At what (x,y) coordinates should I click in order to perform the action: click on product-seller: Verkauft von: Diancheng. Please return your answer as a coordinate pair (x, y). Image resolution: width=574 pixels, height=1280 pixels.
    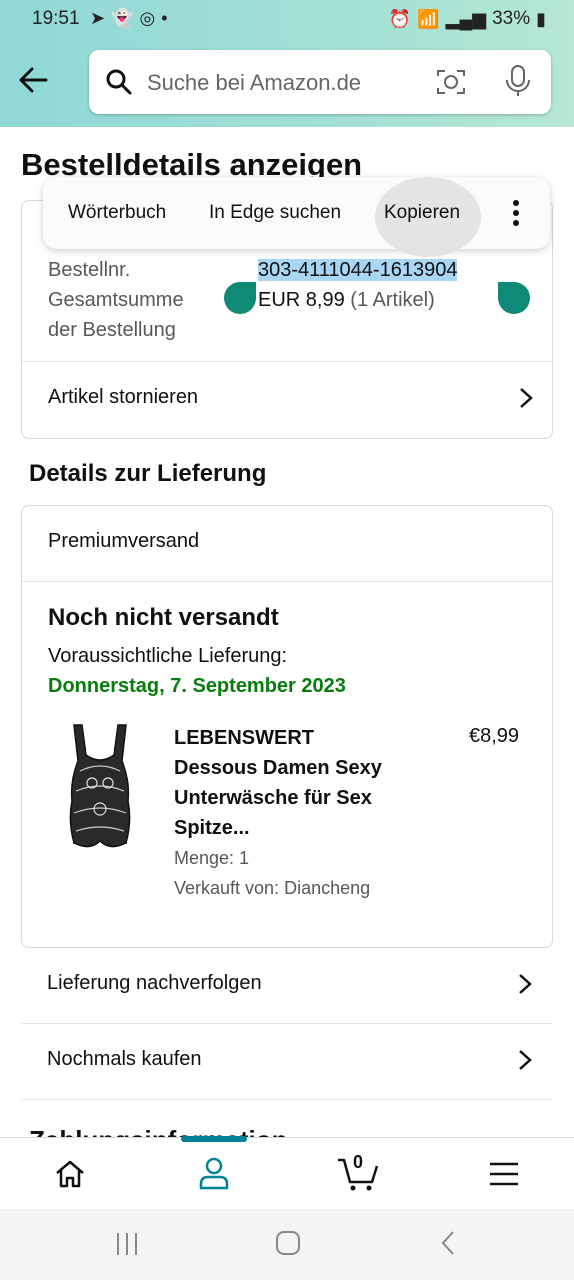
    Looking at the image, I should click on (272, 888).